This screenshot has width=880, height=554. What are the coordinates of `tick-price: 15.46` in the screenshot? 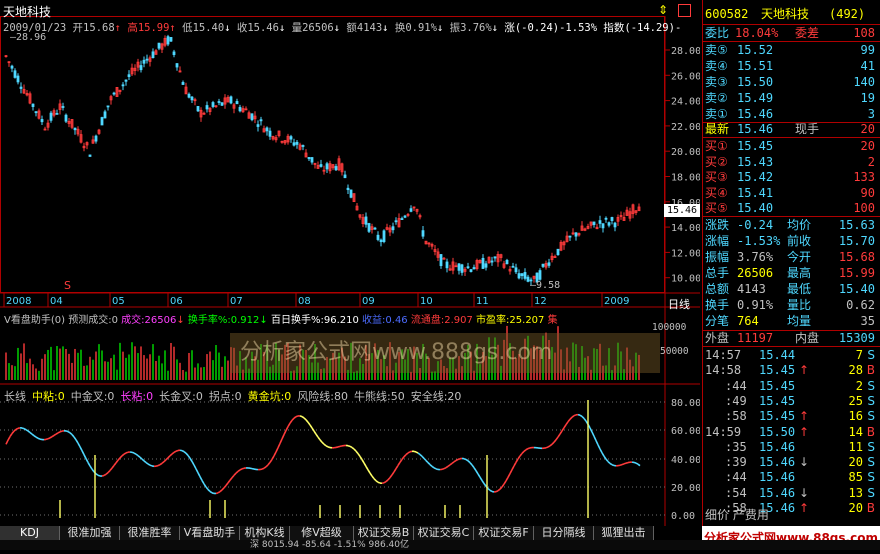 It's located at (777, 447).